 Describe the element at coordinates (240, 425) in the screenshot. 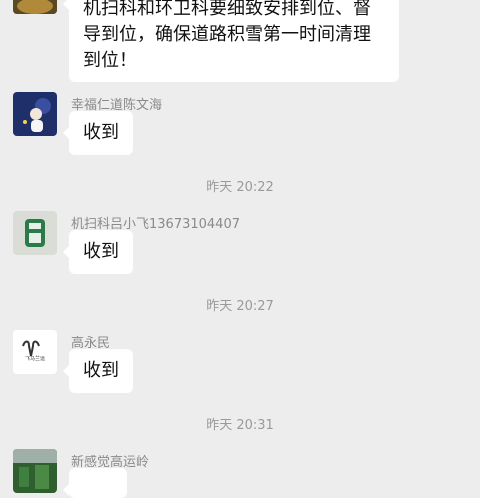

I see `timestamp: 昨天 20:31` at that location.